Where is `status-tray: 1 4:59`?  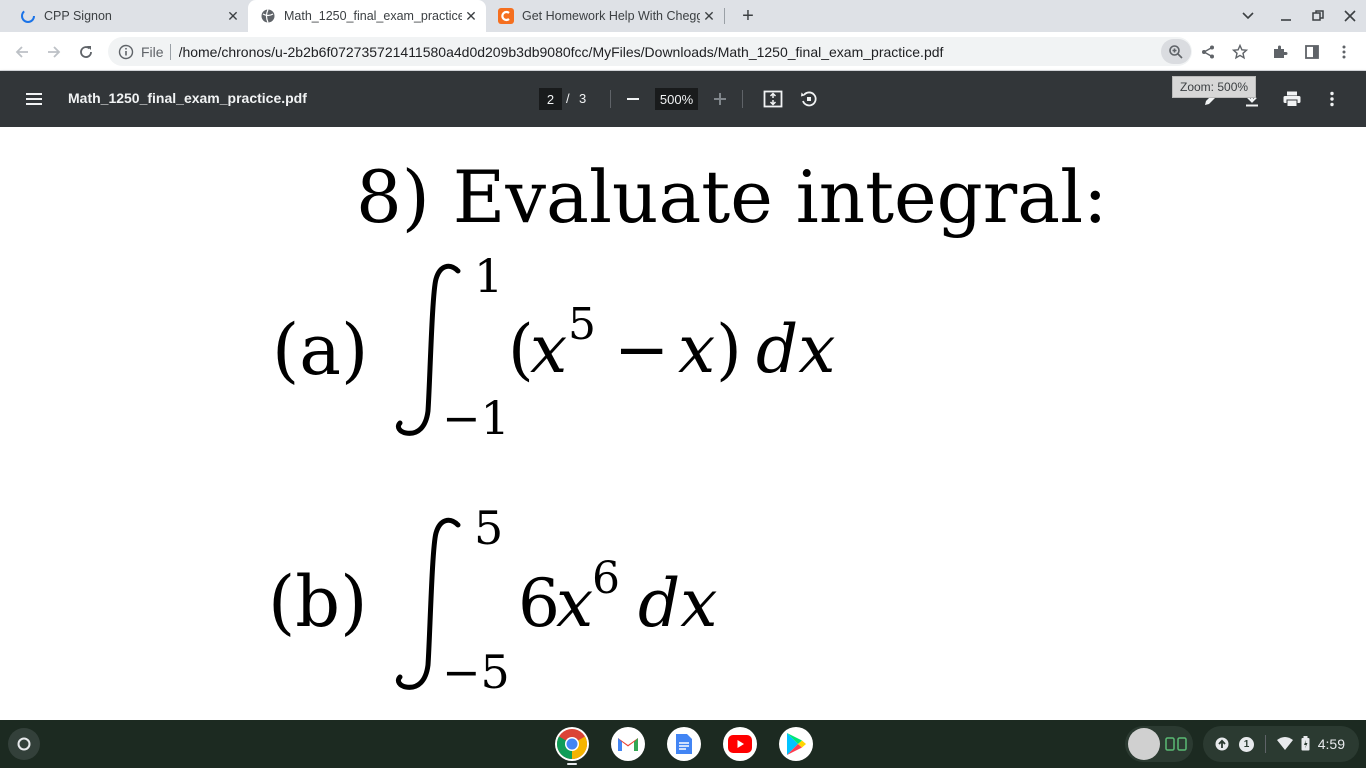 status-tray: 1 4:59 is located at coordinates (1281, 744).